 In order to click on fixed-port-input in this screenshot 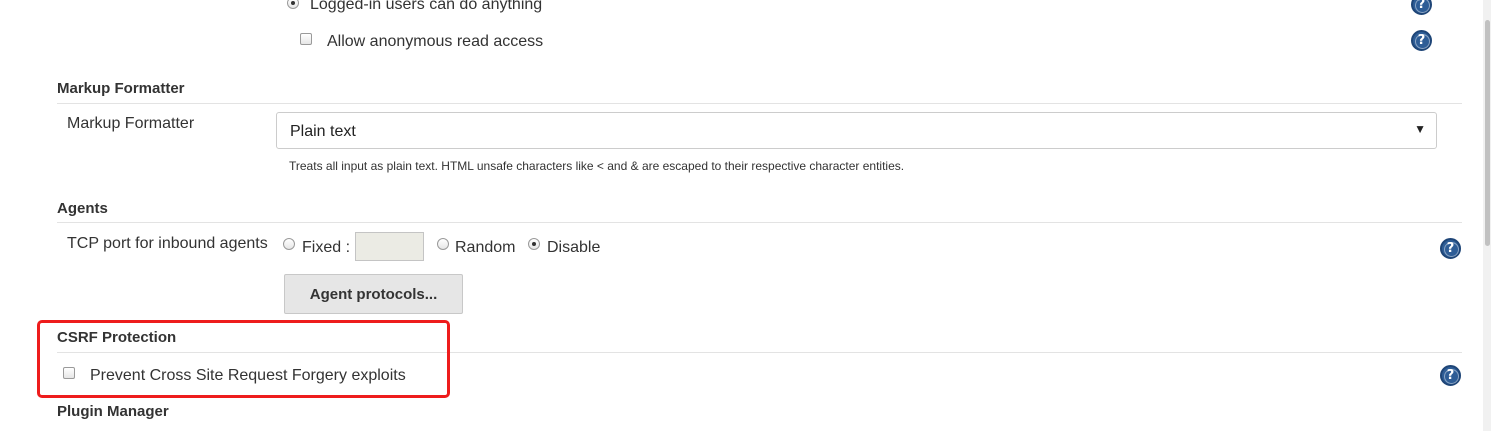, I will do `click(389, 246)`.